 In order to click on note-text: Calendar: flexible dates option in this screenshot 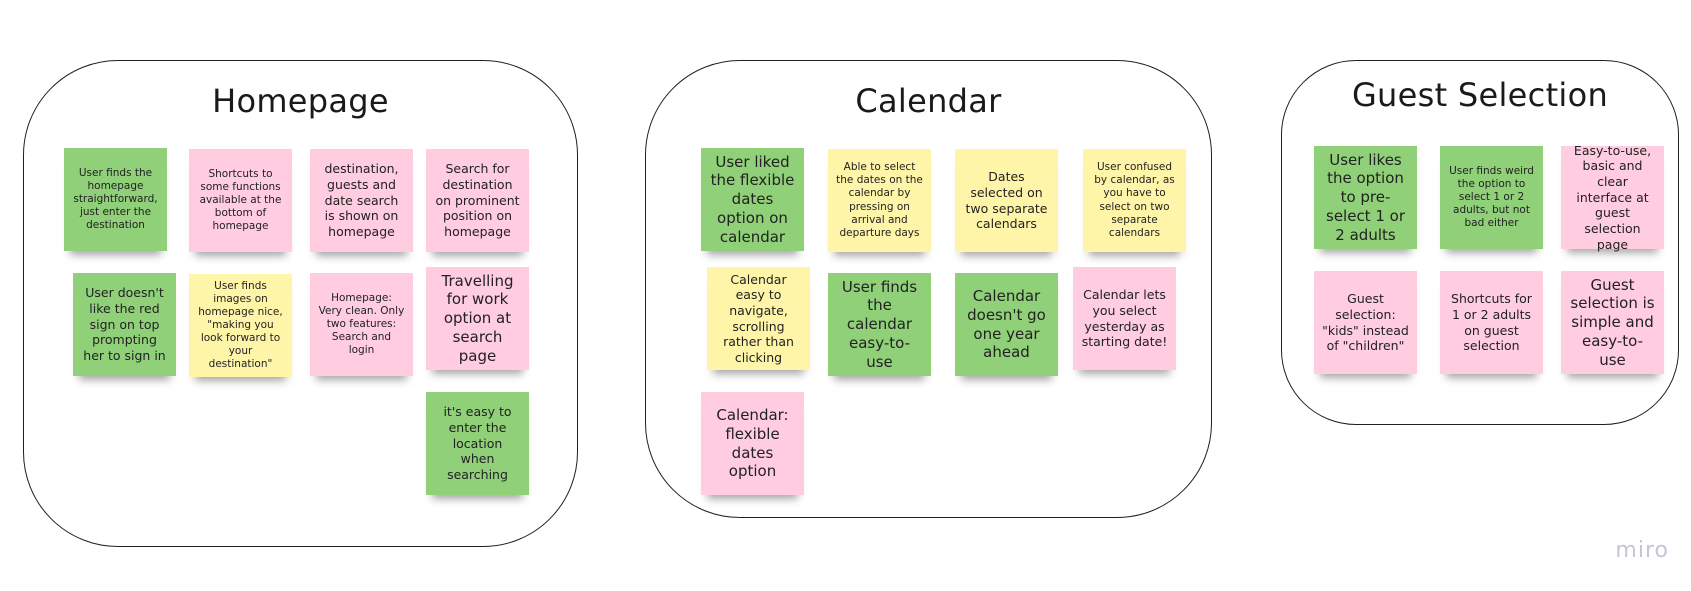, I will do `click(752, 443)`.